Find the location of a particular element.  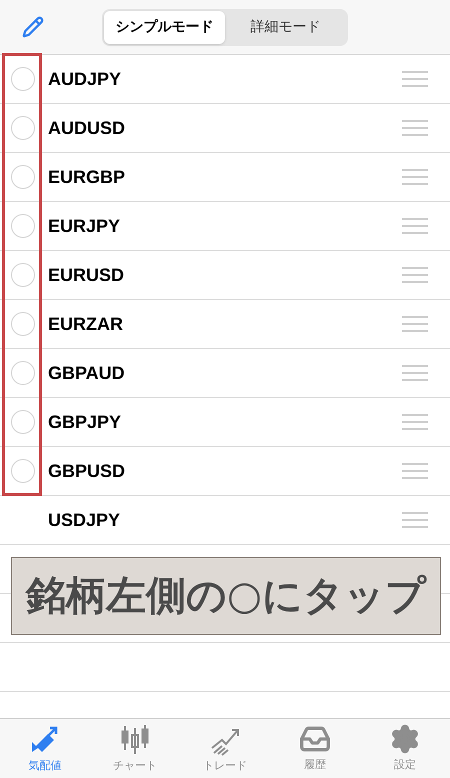

symbol-row: AUDJPY is located at coordinates (225, 79).